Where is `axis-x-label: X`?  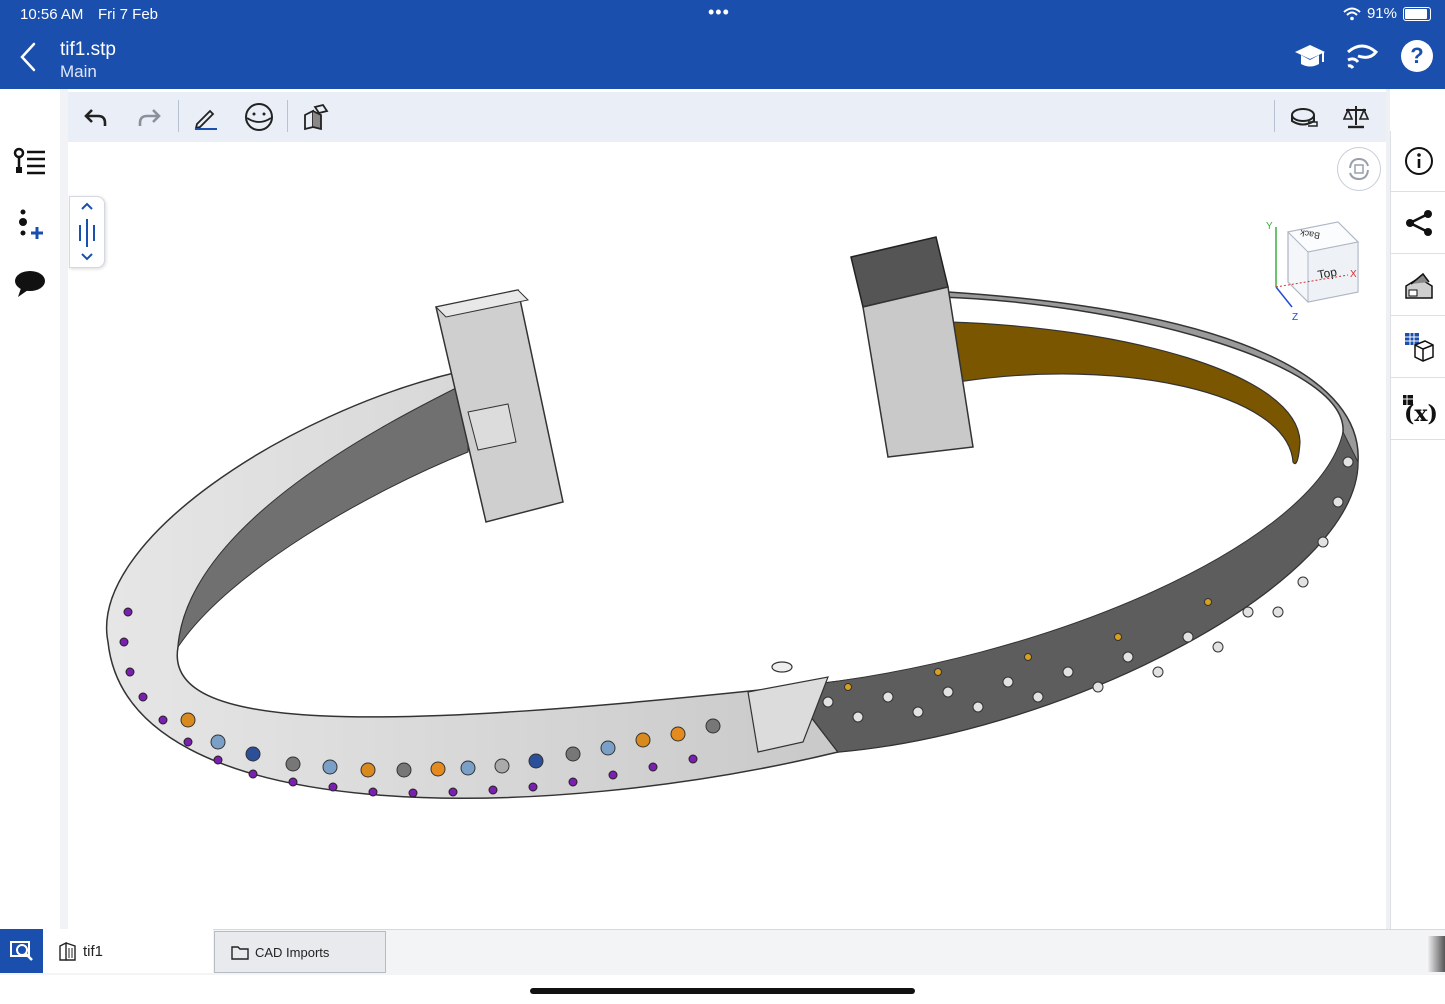 axis-x-label: X is located at coordinates (1353, 274).